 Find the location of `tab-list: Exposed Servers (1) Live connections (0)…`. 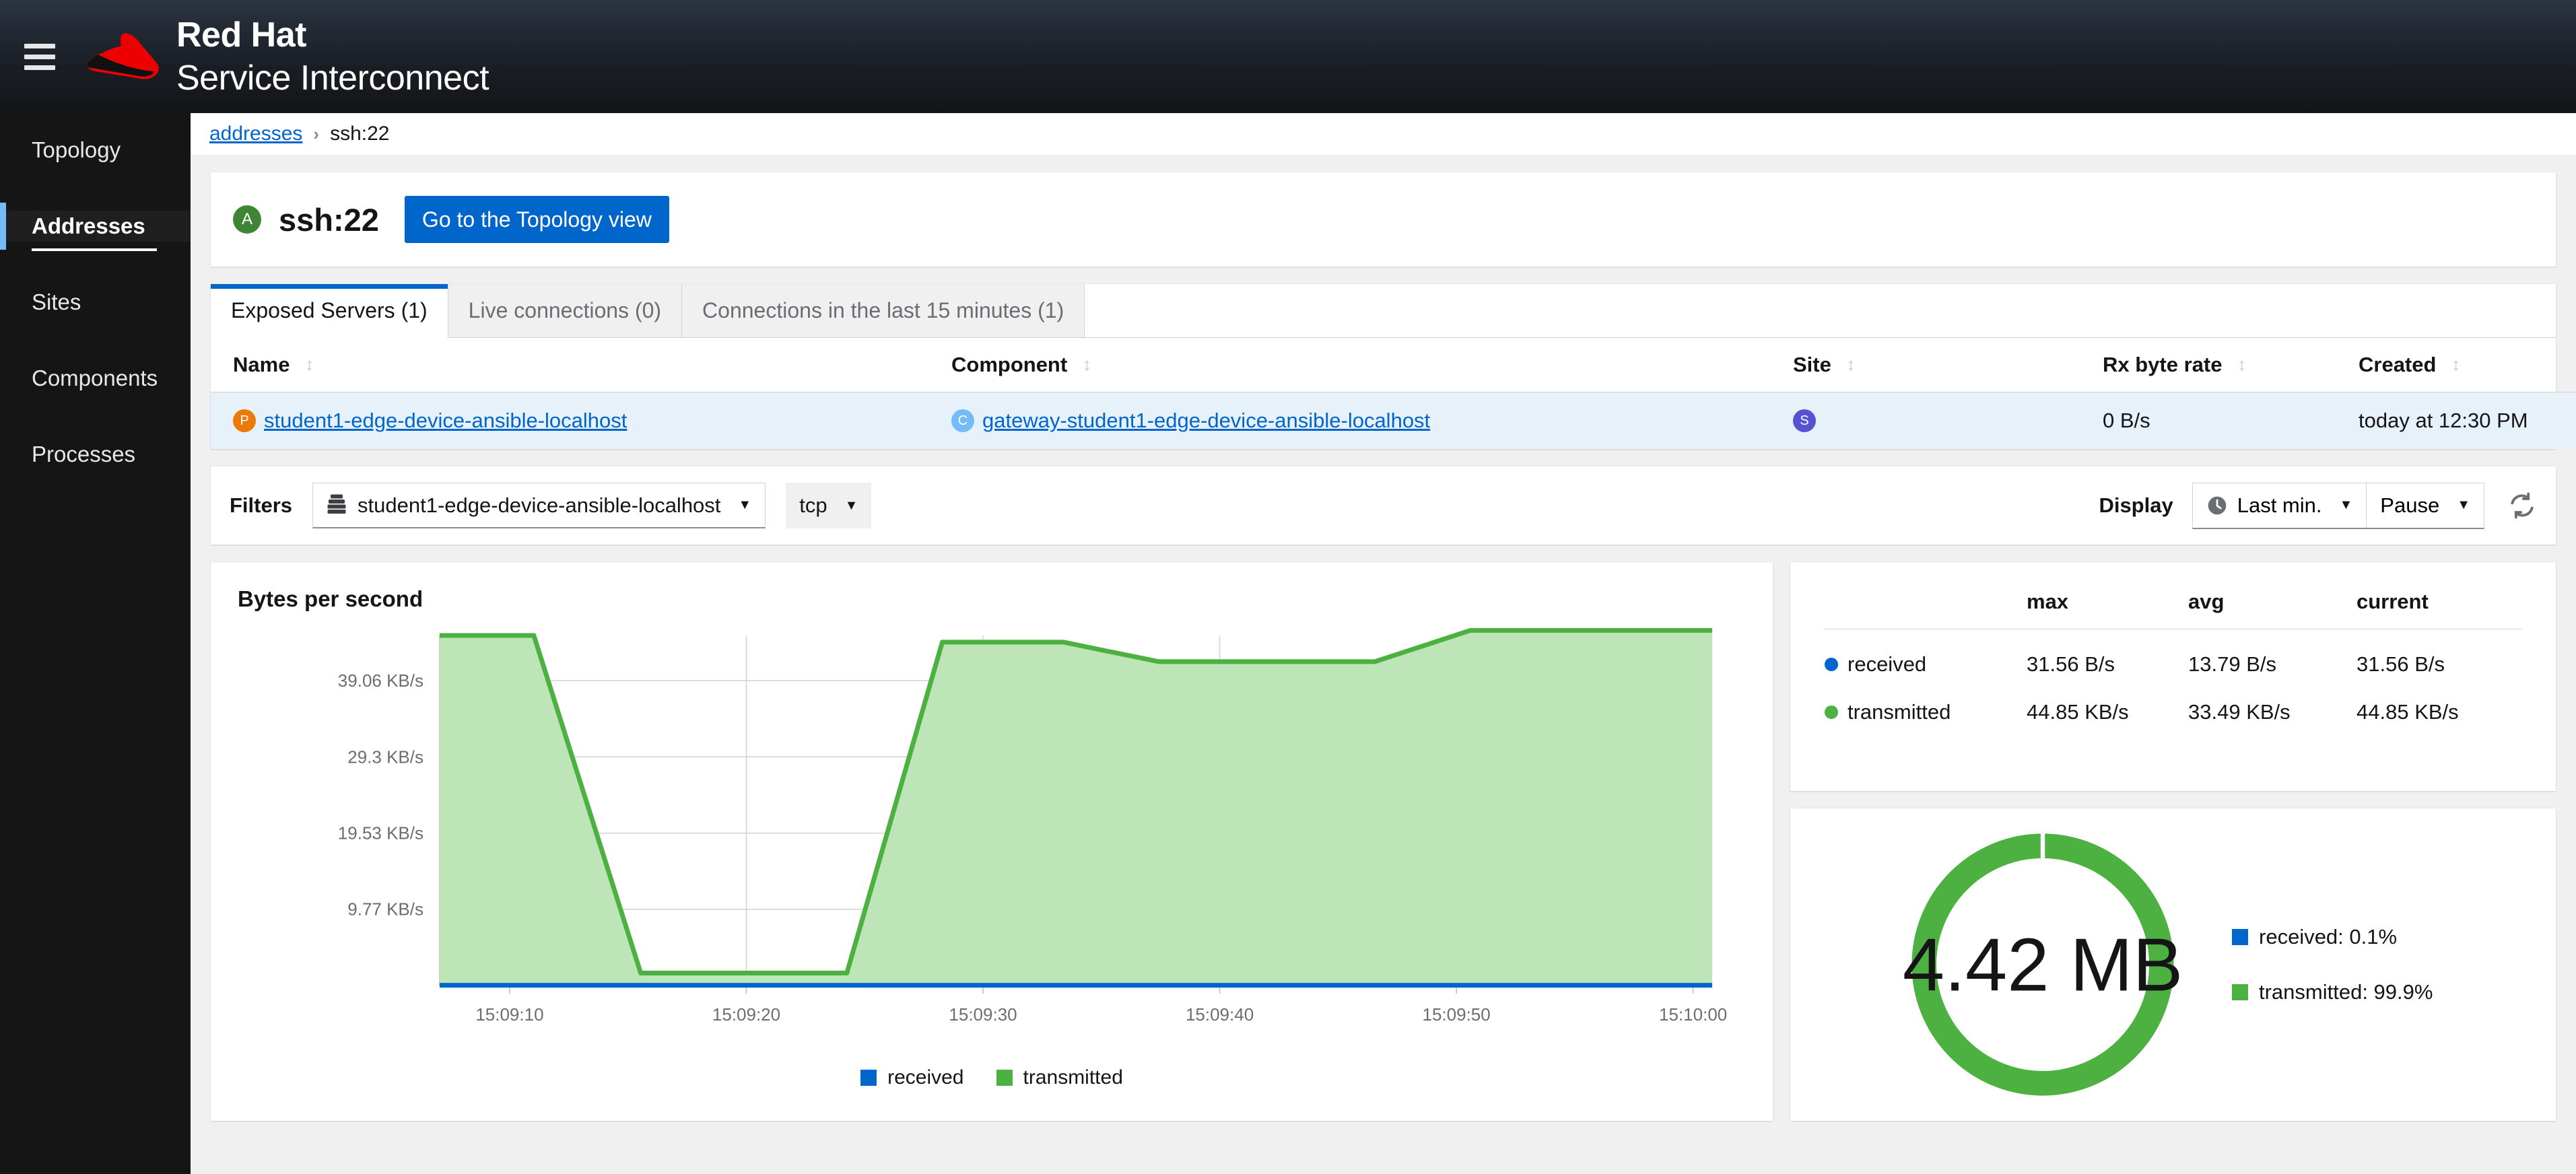

tab-list: Exposed Servers (1) Live connections (0)… is located at coordinates (1383, 311).